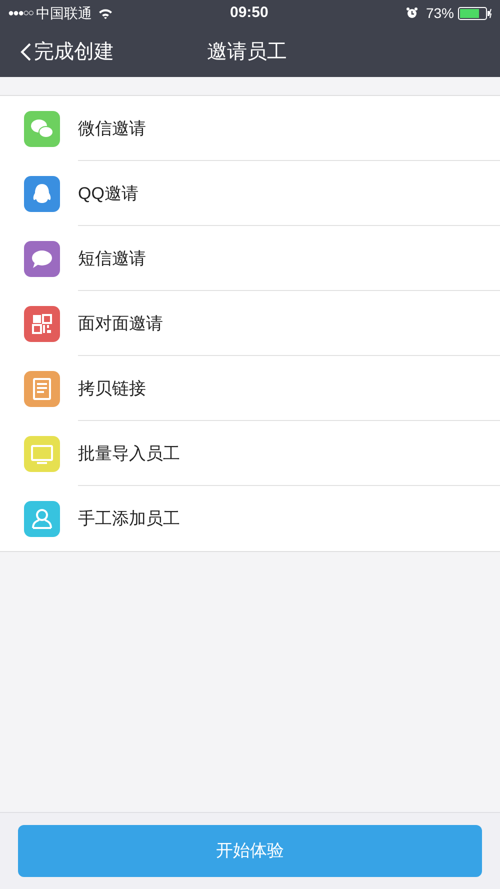 This screenshot has width=500, height=889. What do you see at coordinates (106, 13) in the screenshot?
I see `wifi-icon` at bounding box center [106, 13].